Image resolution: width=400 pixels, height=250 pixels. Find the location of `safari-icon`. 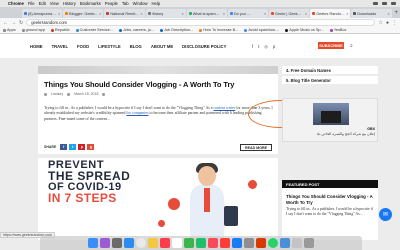

safari-icon is located at coordinates (129, 243).